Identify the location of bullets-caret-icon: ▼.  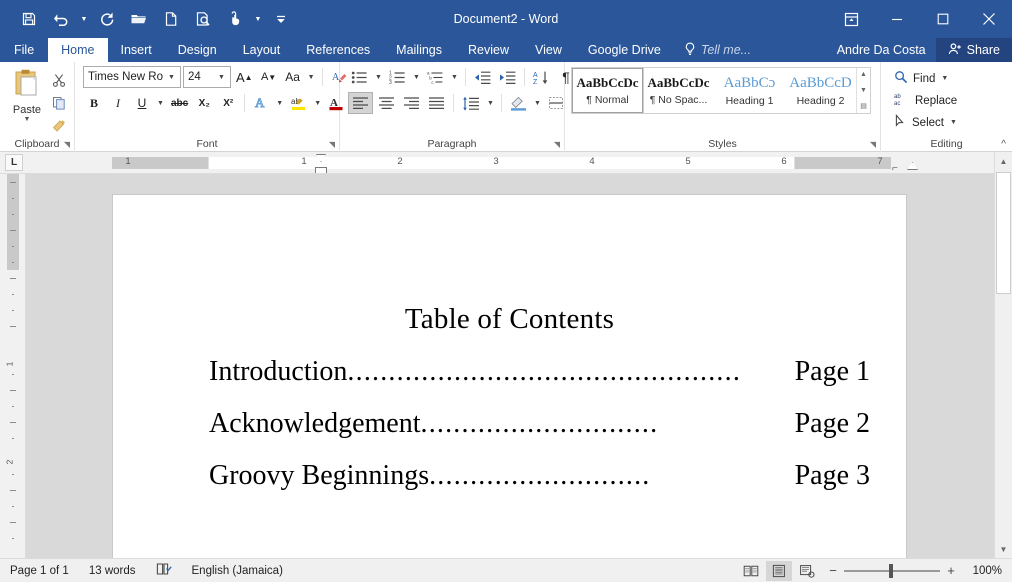
(378, 77).